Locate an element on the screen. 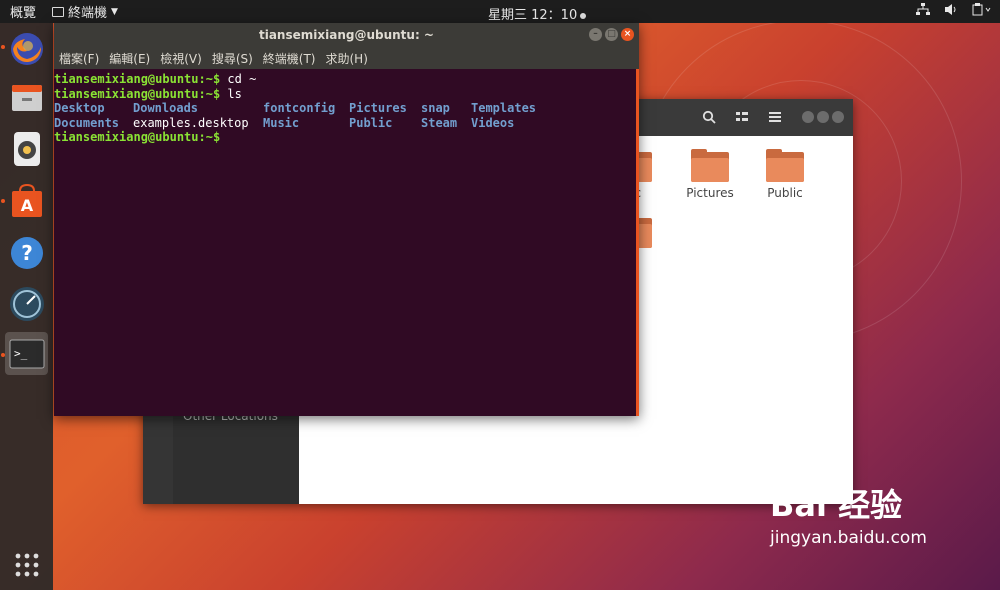  terminal-line: tiansemixiang@ubuntu:~$ ls is located at coordinates (345, 94).